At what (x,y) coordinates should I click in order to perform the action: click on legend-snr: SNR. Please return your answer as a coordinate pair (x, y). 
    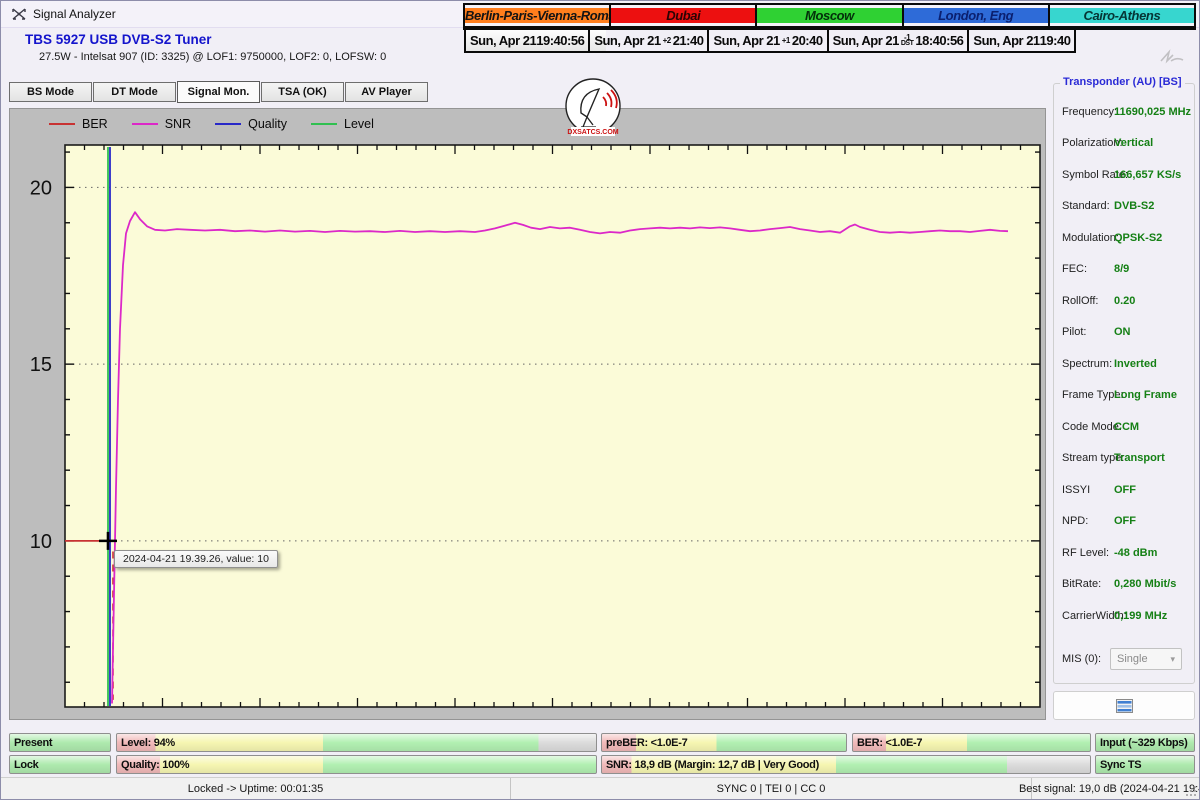
    Looking at the image, I should click on (161, 124).